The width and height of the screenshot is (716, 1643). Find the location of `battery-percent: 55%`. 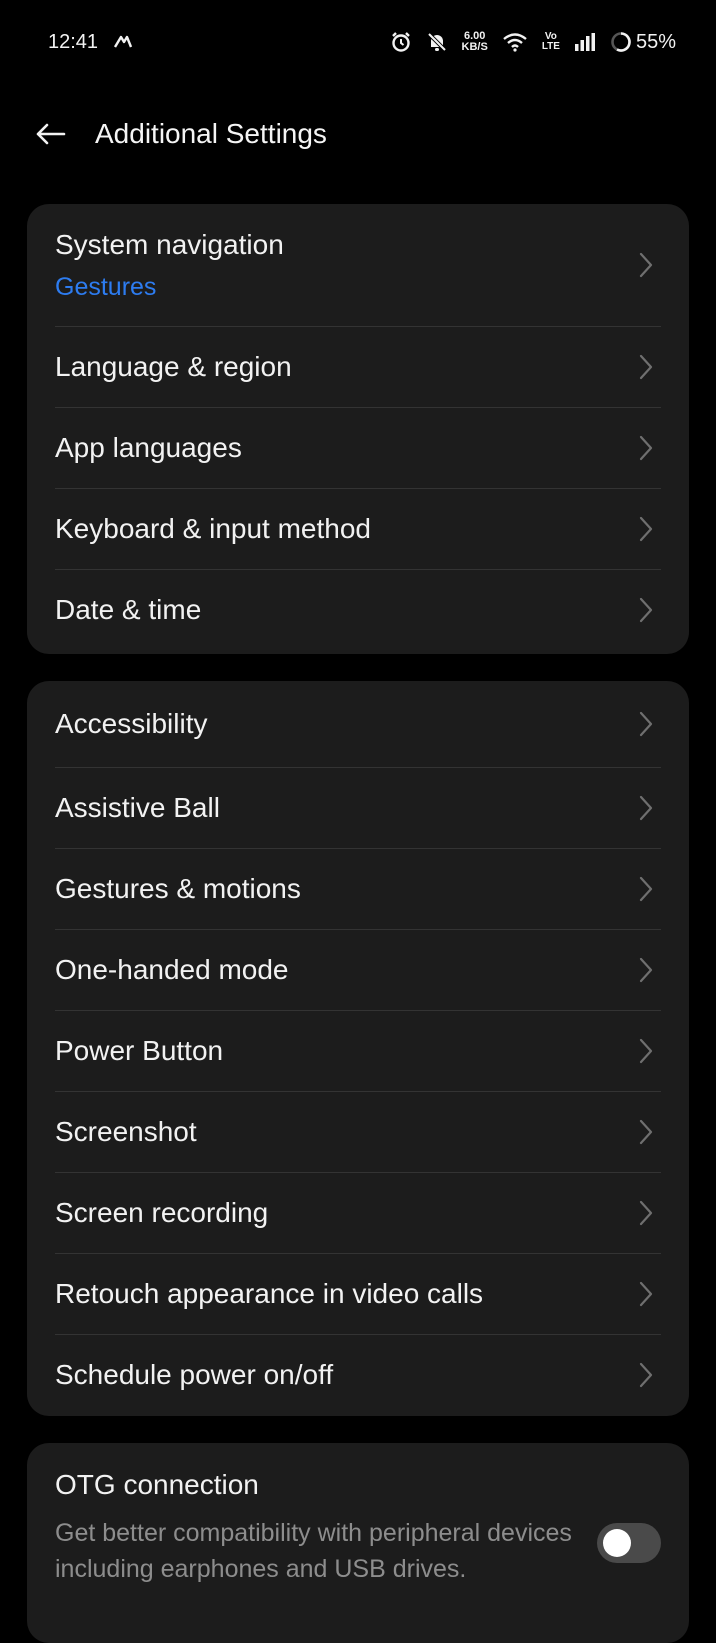

battery-percent: 55% is located at coordinates (655, 41).